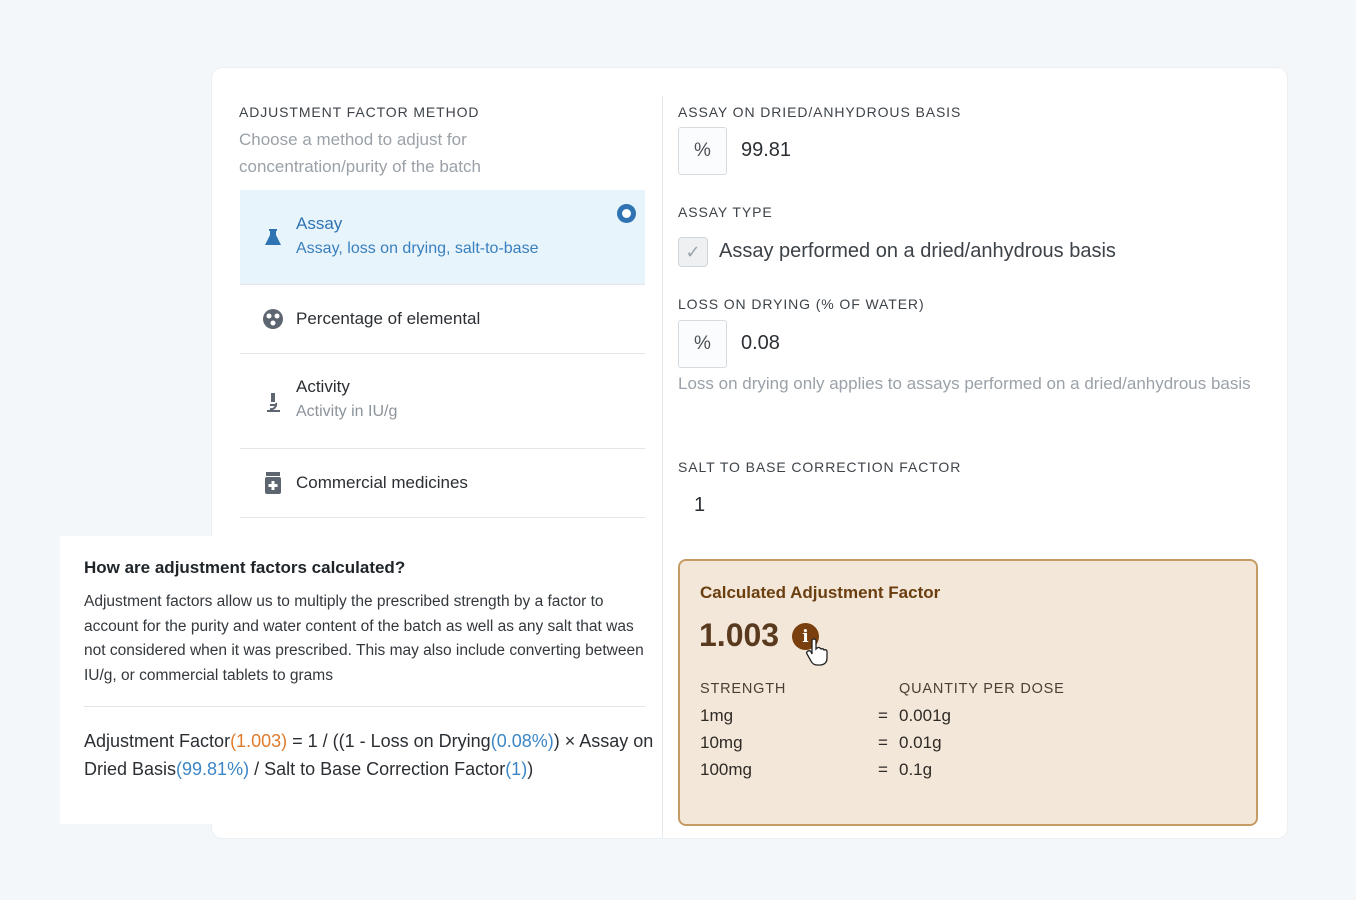 The width and height of the screenshot is (1356, 900). Describe the element at coordinates (820, 467) in the screenshot. I see `salt-to-base-label: SALT TO BASE CORRECTION FACTOR` at that location.